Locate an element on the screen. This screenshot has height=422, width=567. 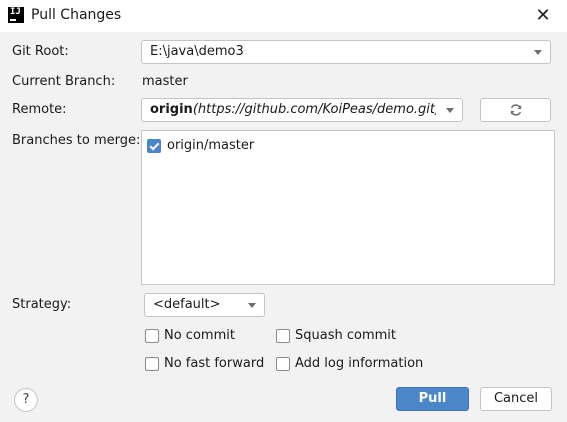
help-button: ? is located at coordinates (26, 400).